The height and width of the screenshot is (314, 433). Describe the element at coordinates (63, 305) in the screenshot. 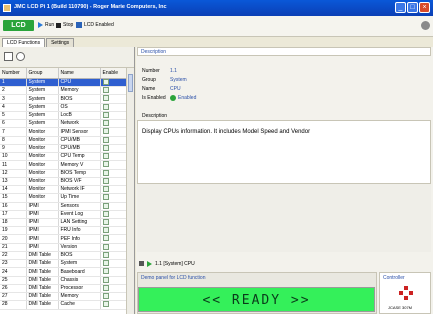

I see `table-row: 28 DMI Table Cache` at that location.